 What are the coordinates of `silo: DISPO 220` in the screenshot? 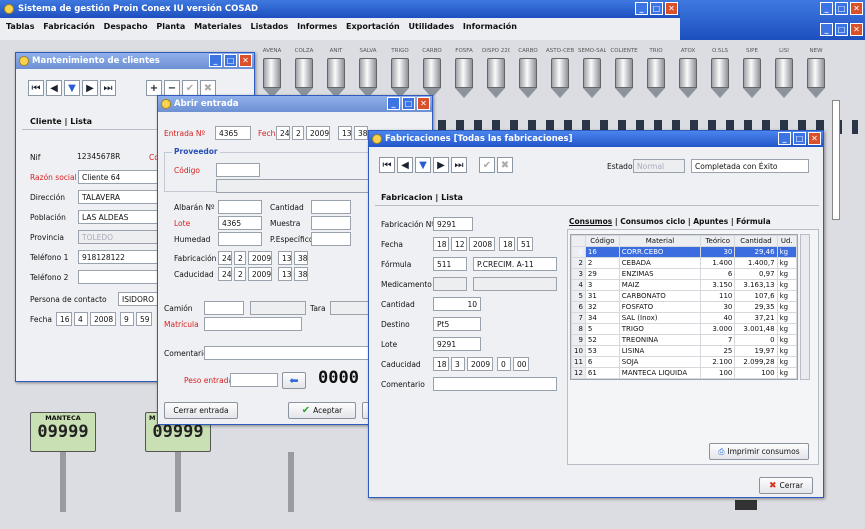 It's located at (496, 76).